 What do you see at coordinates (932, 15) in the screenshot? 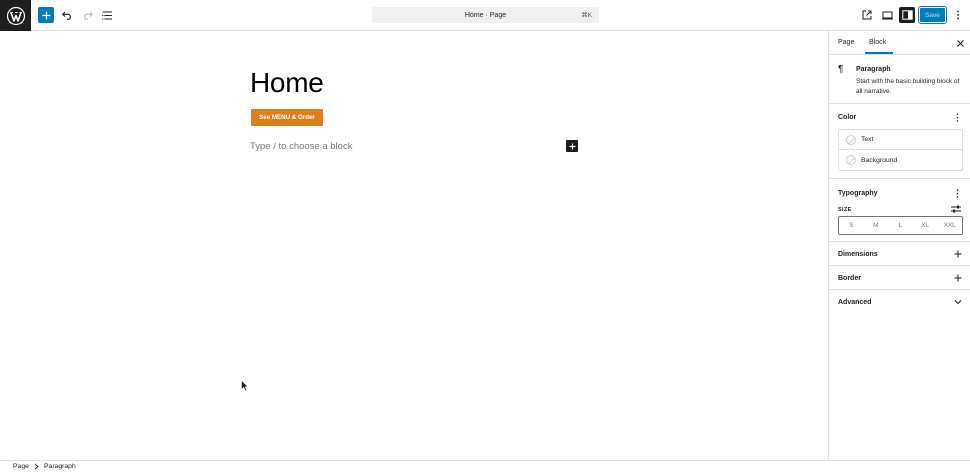
I see `save-button: Save` at bounding box center [932, 15].